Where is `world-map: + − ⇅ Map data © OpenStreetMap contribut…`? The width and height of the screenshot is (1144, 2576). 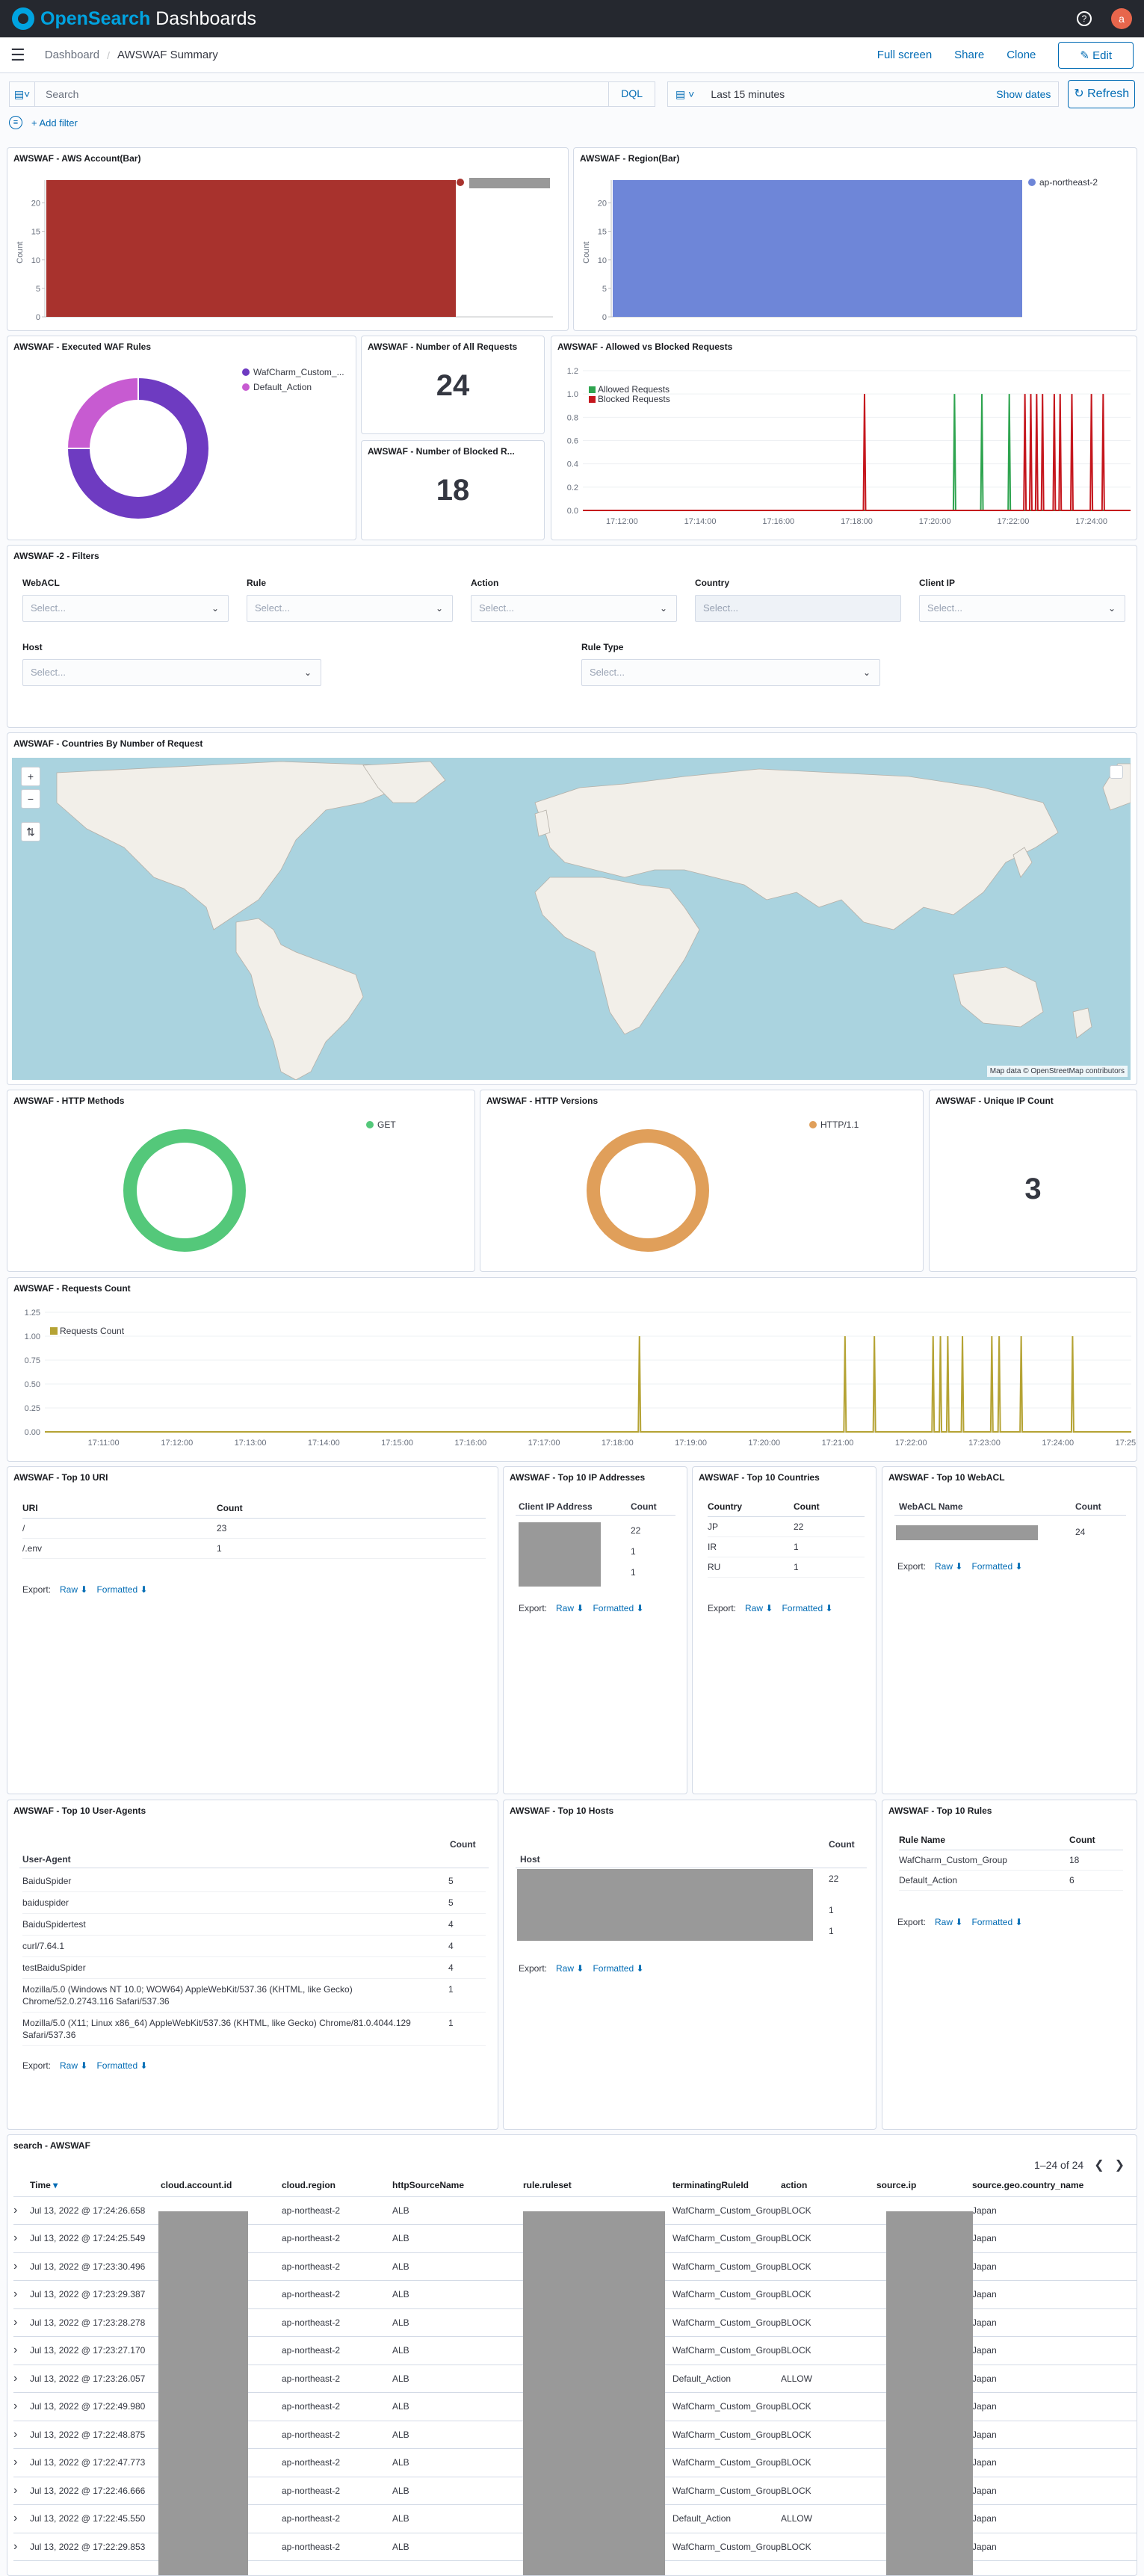 world-map: + − ⇅ Map data © OpenStreetMap contribut… is located at coordinates (572, 919).